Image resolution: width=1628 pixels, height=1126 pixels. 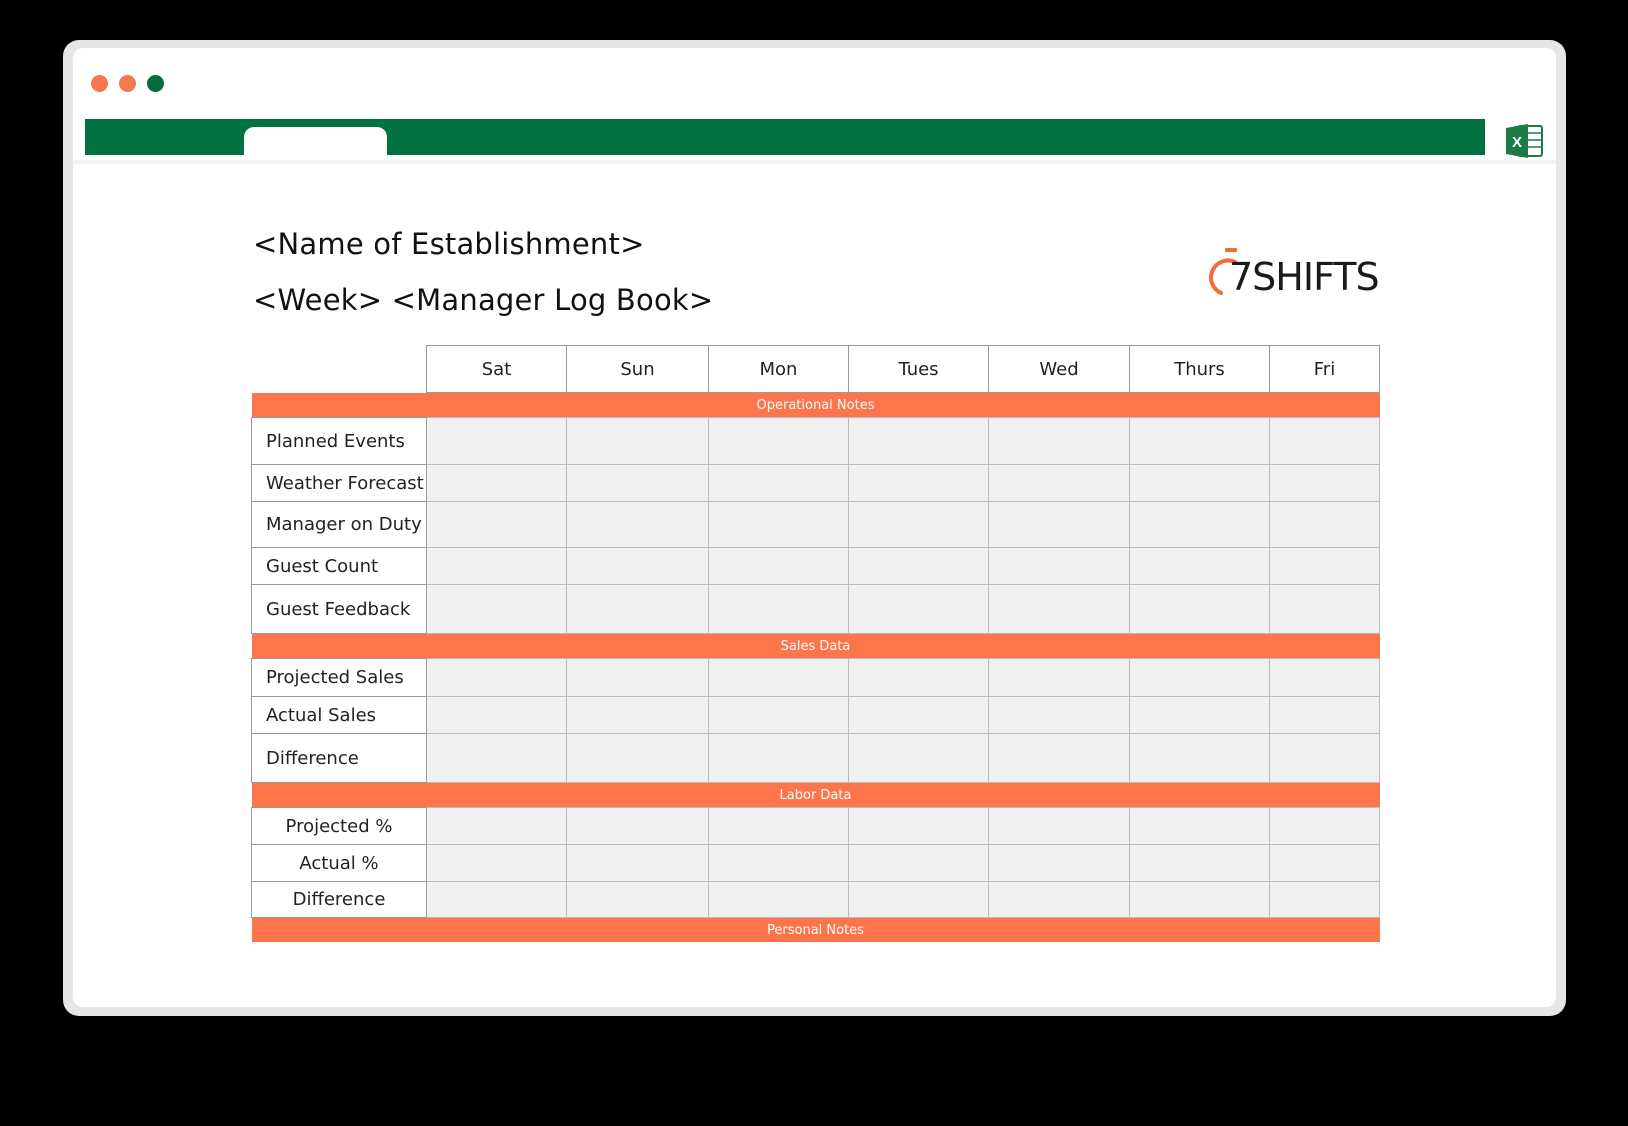 What do you see at coordinates (99, 83) in the screenshot?
I see `close-window-button` at bounding box center [99, 83].